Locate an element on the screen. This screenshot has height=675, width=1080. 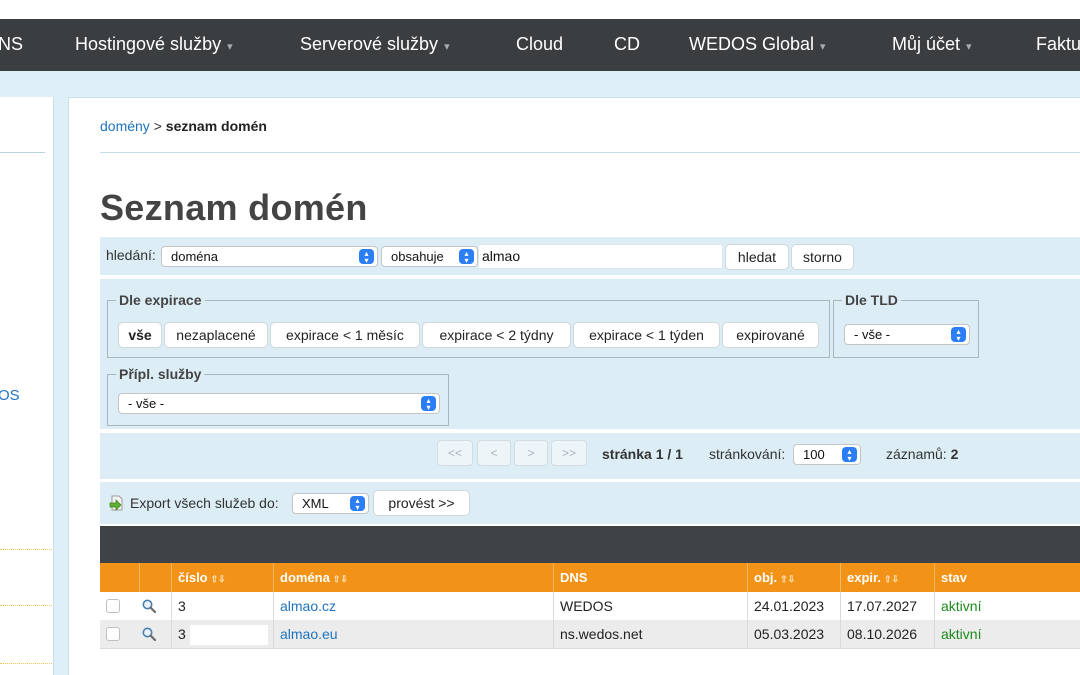
search-field-select: doména ▴ ▾ is located at coordinates (269, 256).